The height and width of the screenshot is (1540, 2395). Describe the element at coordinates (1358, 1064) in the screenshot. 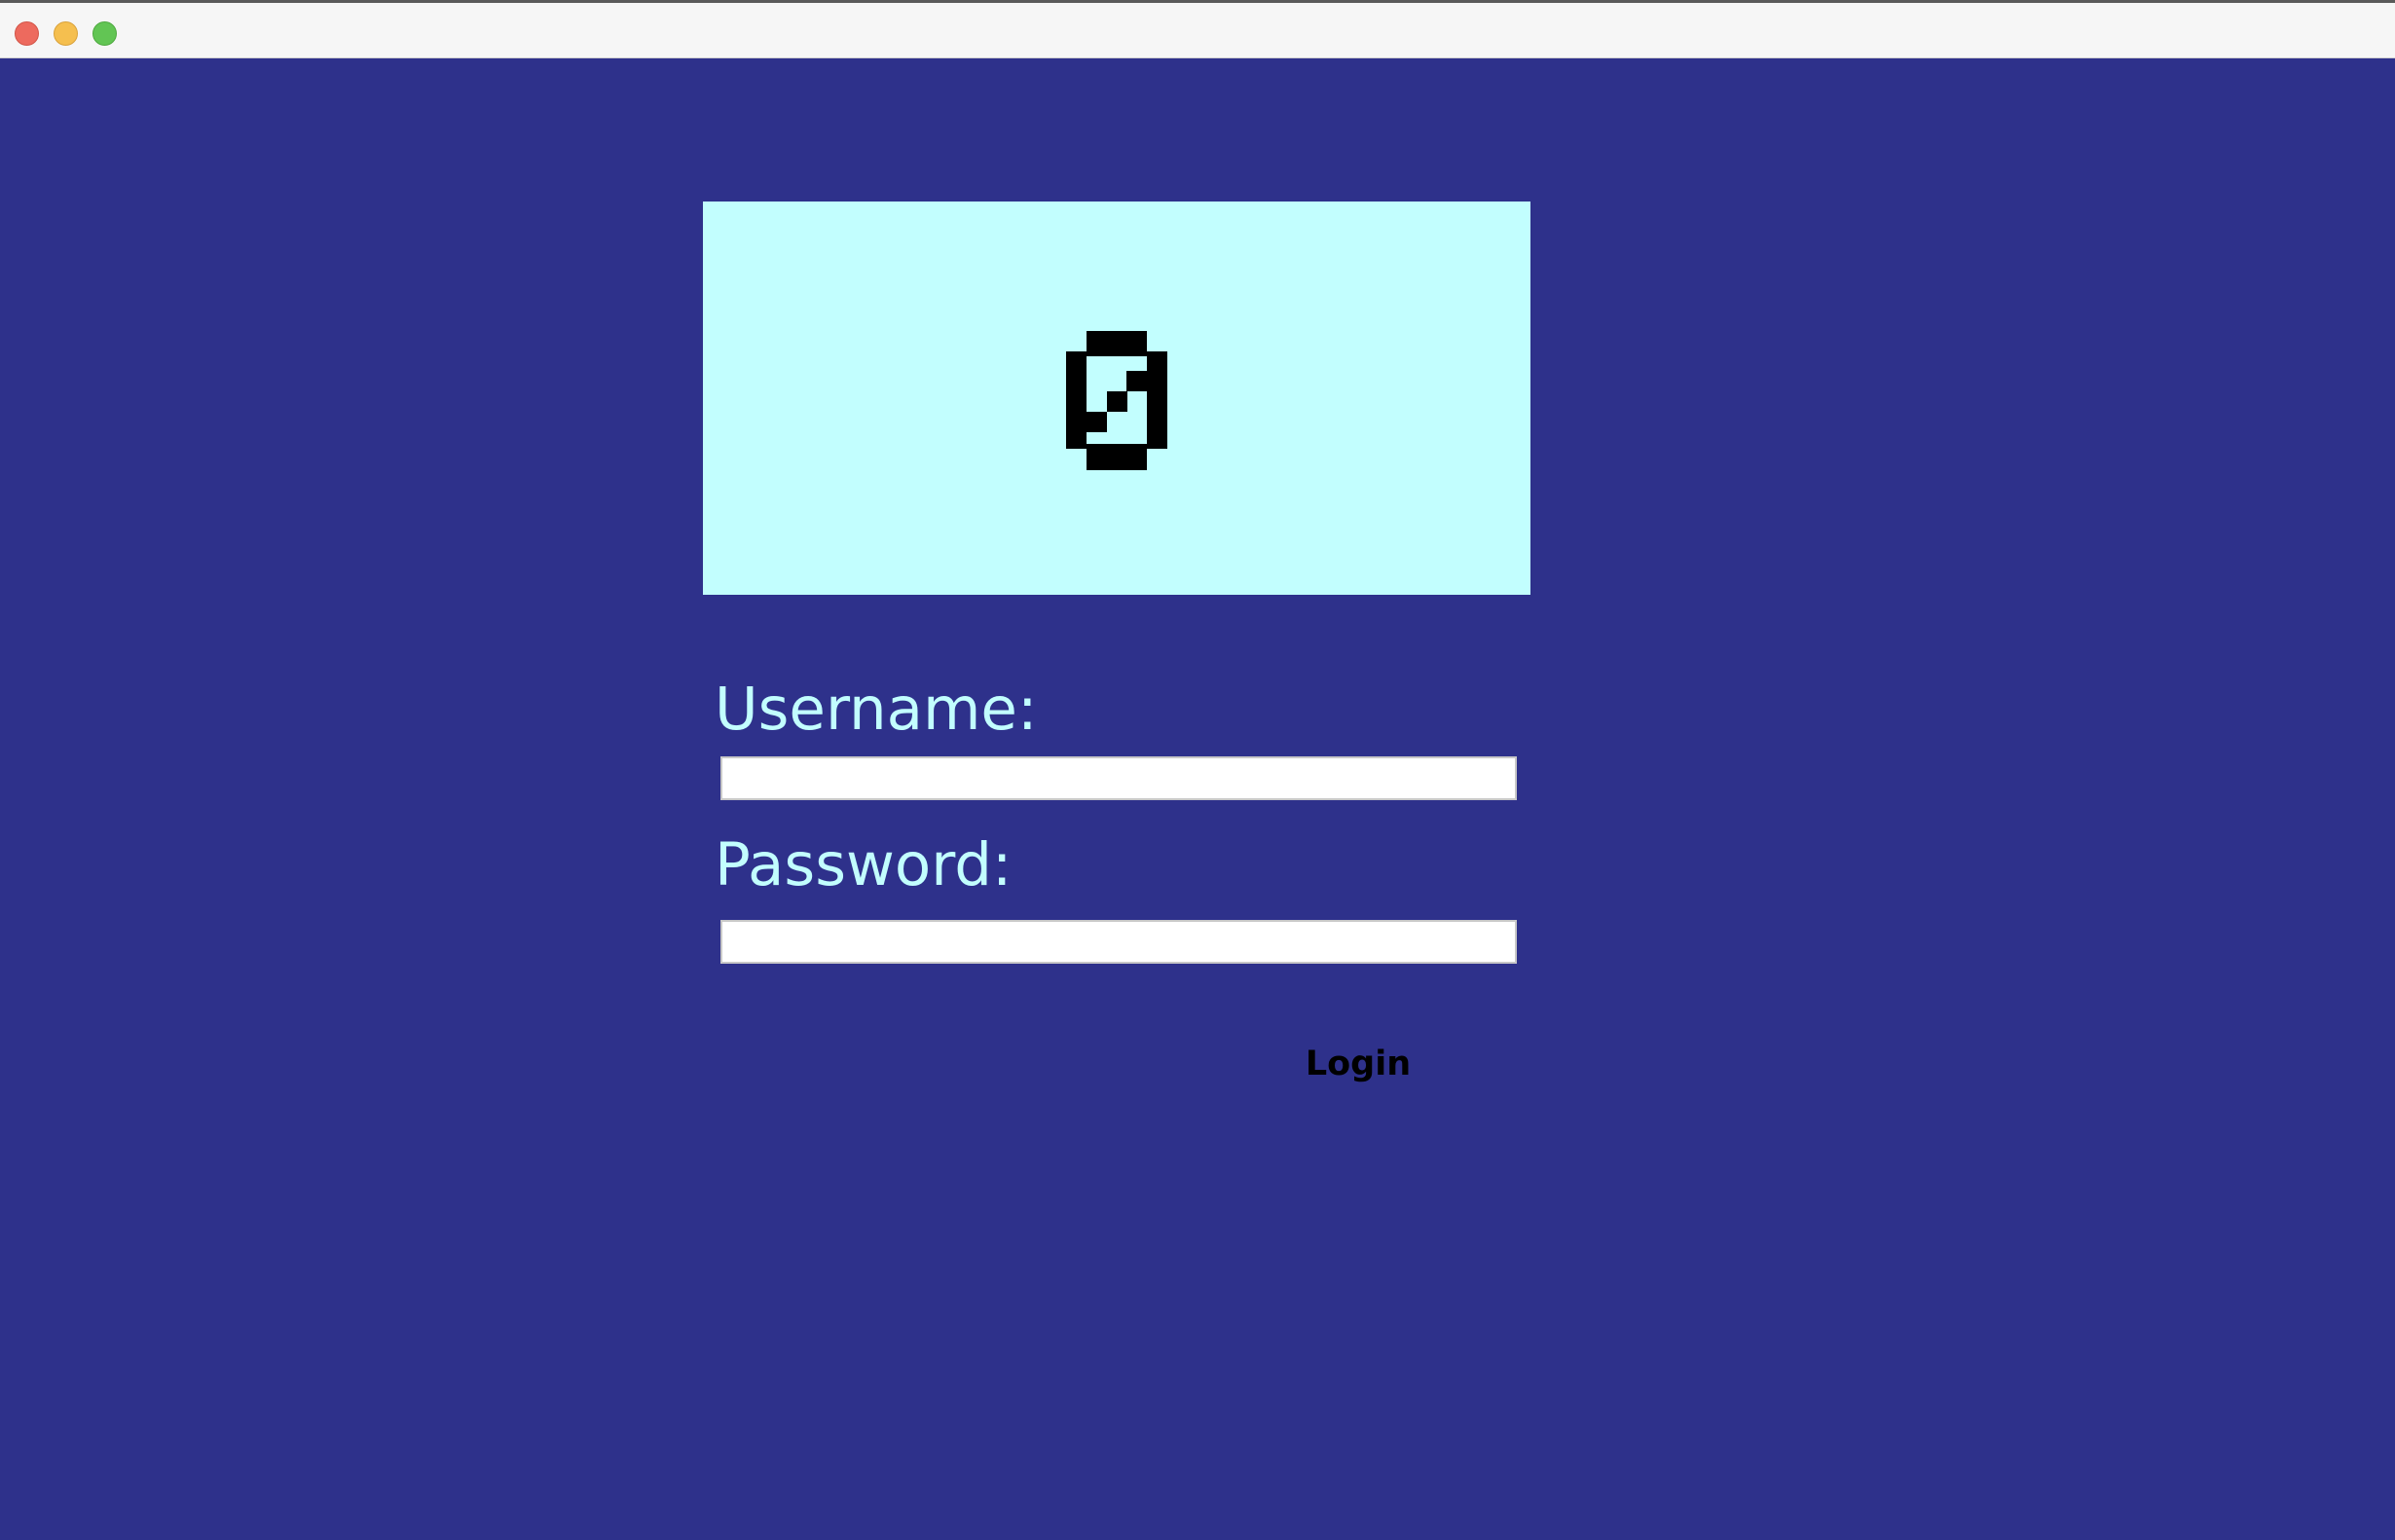

I see `login-button: Login` at that location.